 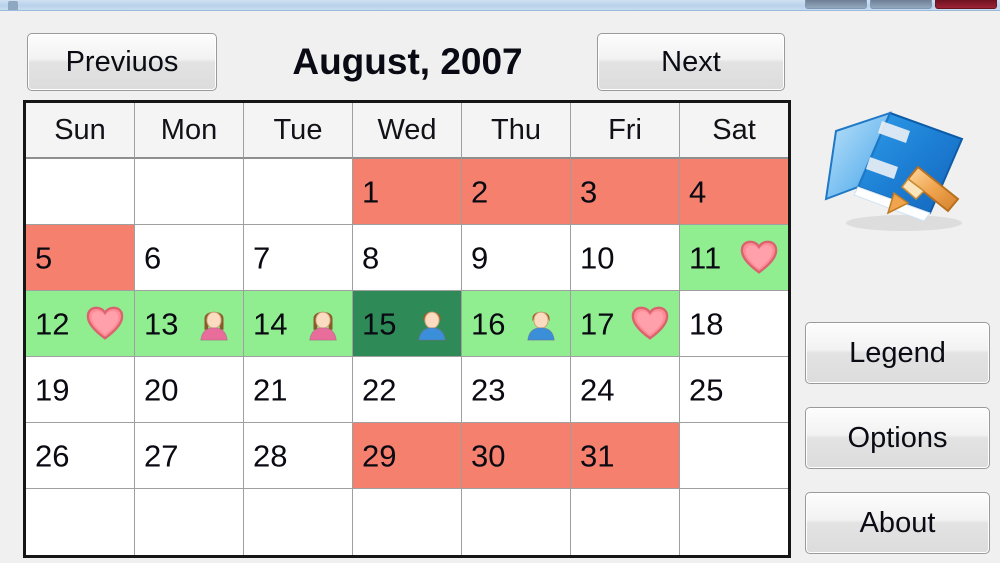 I want to click on window-titlebar, so click(x=500, y=5).